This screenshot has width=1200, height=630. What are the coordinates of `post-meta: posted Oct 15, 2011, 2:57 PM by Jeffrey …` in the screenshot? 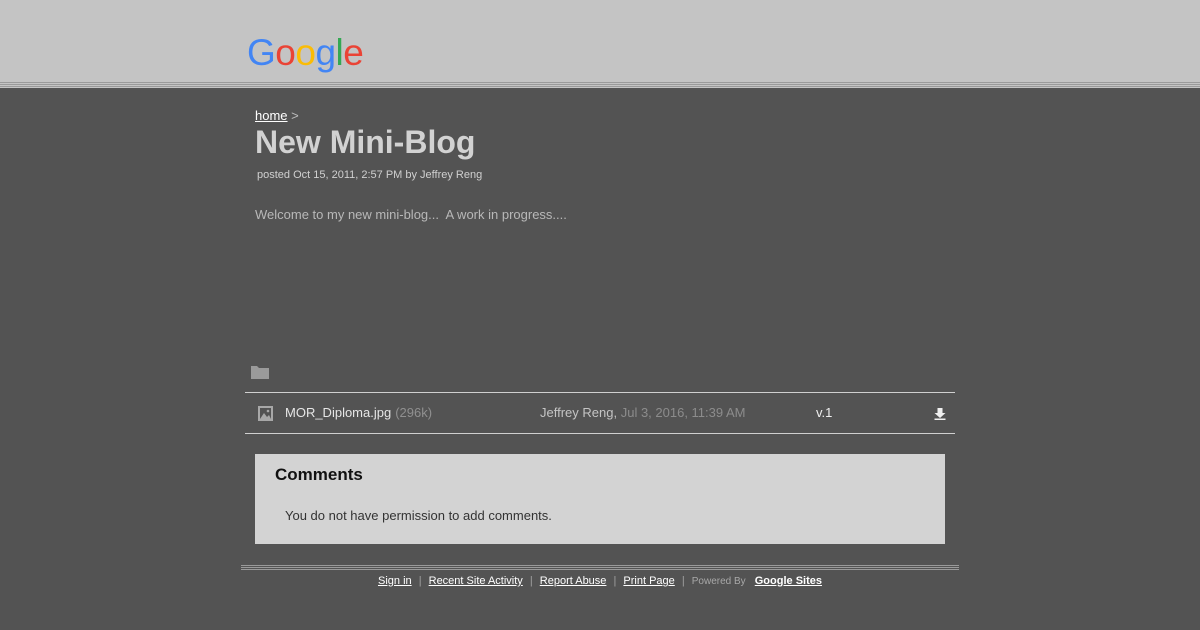 It's located at (370, 175).